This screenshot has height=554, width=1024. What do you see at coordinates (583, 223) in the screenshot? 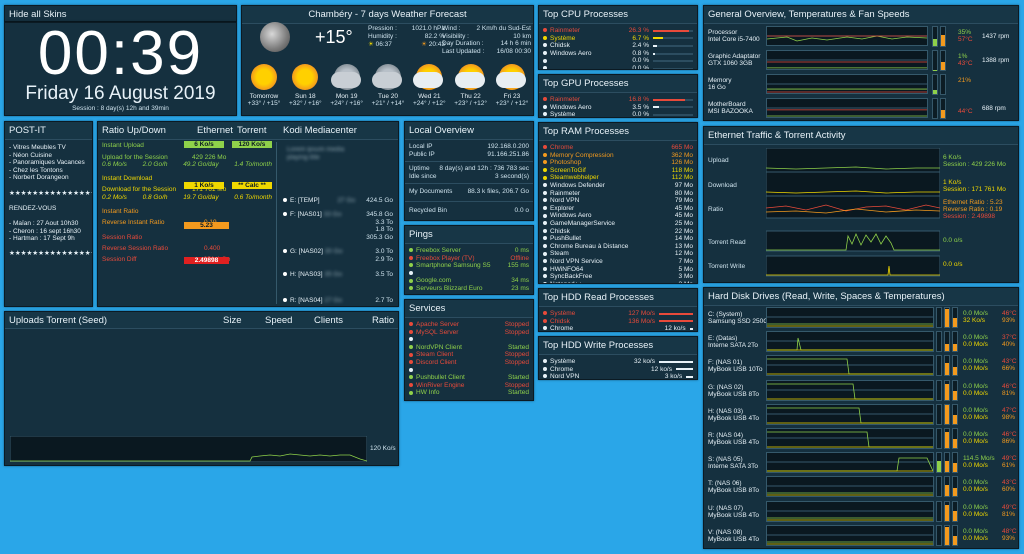
I see `process-name: GameManagerService` at bounding box center [583, 223].